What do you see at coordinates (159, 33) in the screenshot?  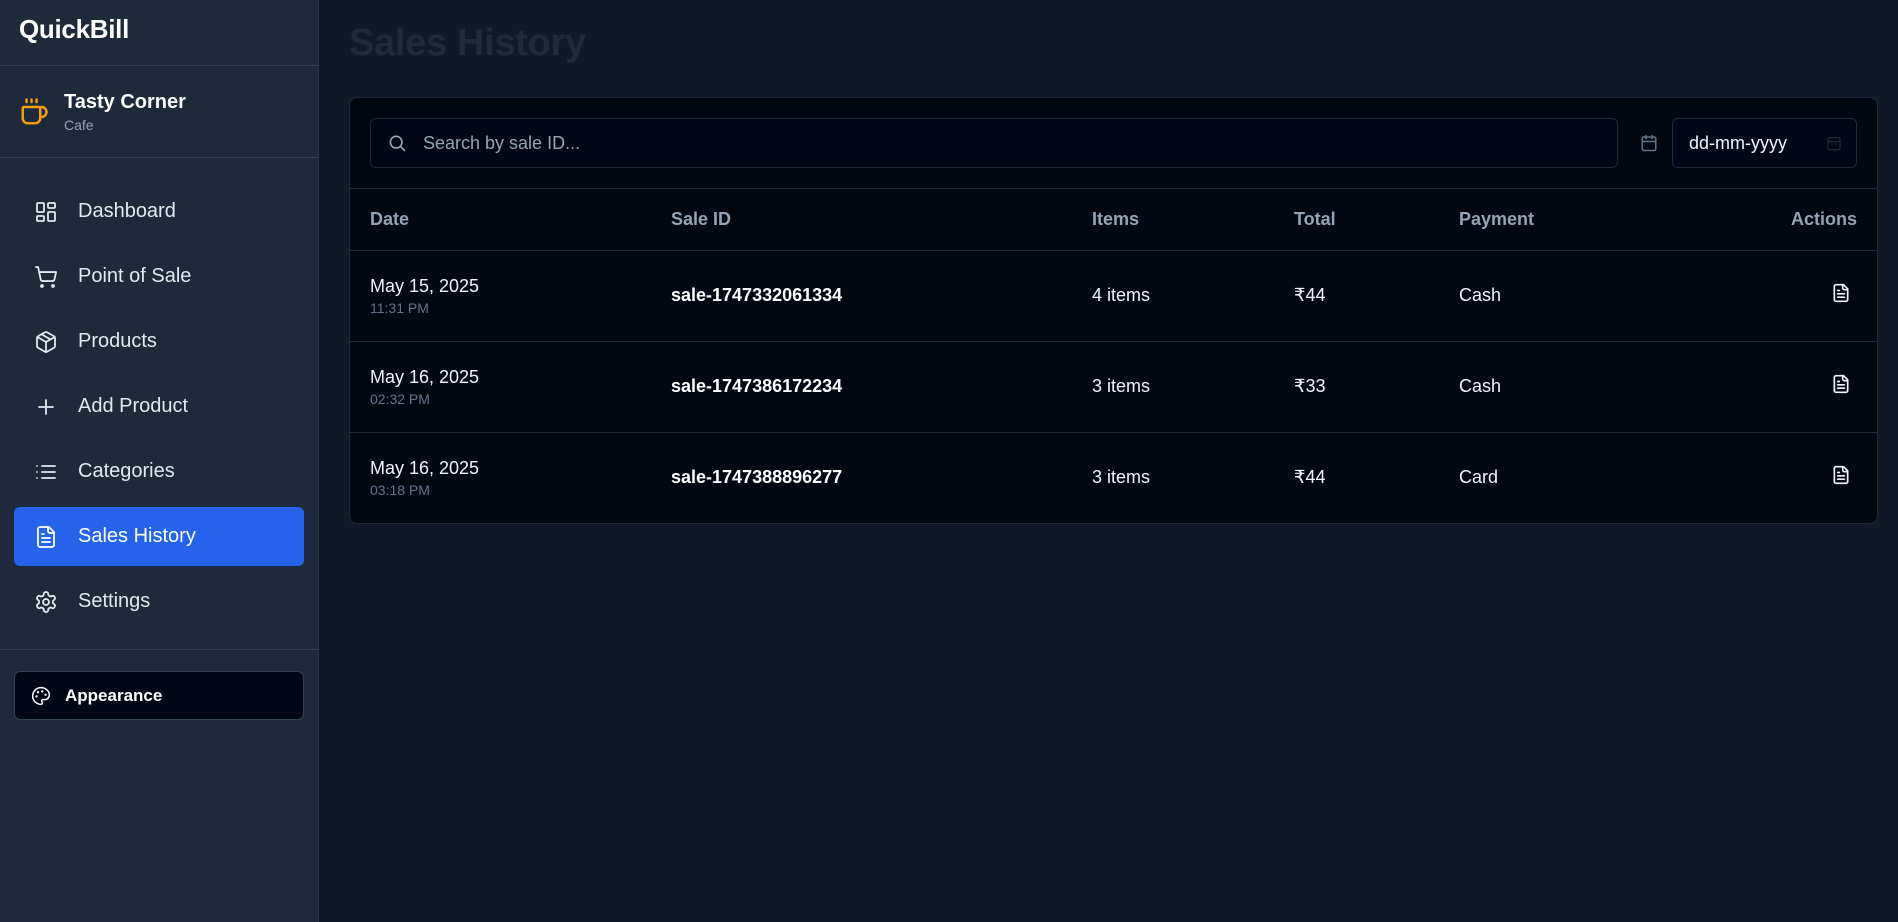 I see `app-logo: QuickBill` at bounding box center [159, 33].